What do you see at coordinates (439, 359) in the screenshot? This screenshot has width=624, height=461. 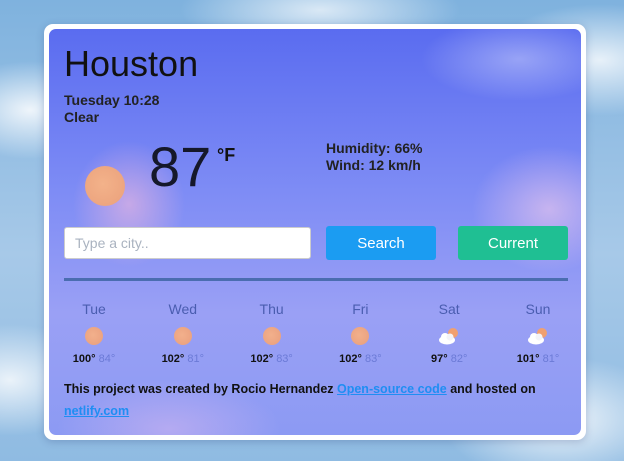 I see `forecast-max-temp: 97°` at bounding box center [439, 359].